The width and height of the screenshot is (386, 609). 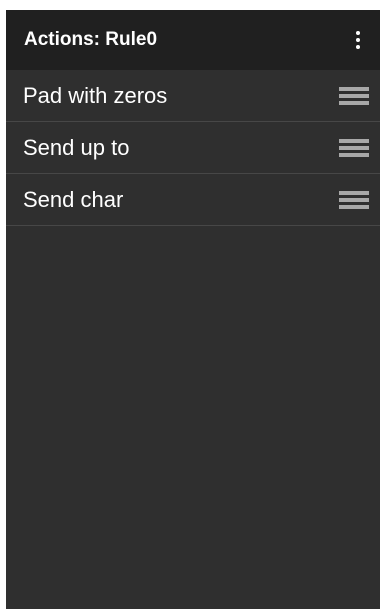 What do you see at coordinates (193, 200) in the screenshot?
I see `list-item-send-char: Send char` at bounding box center [193, 200].